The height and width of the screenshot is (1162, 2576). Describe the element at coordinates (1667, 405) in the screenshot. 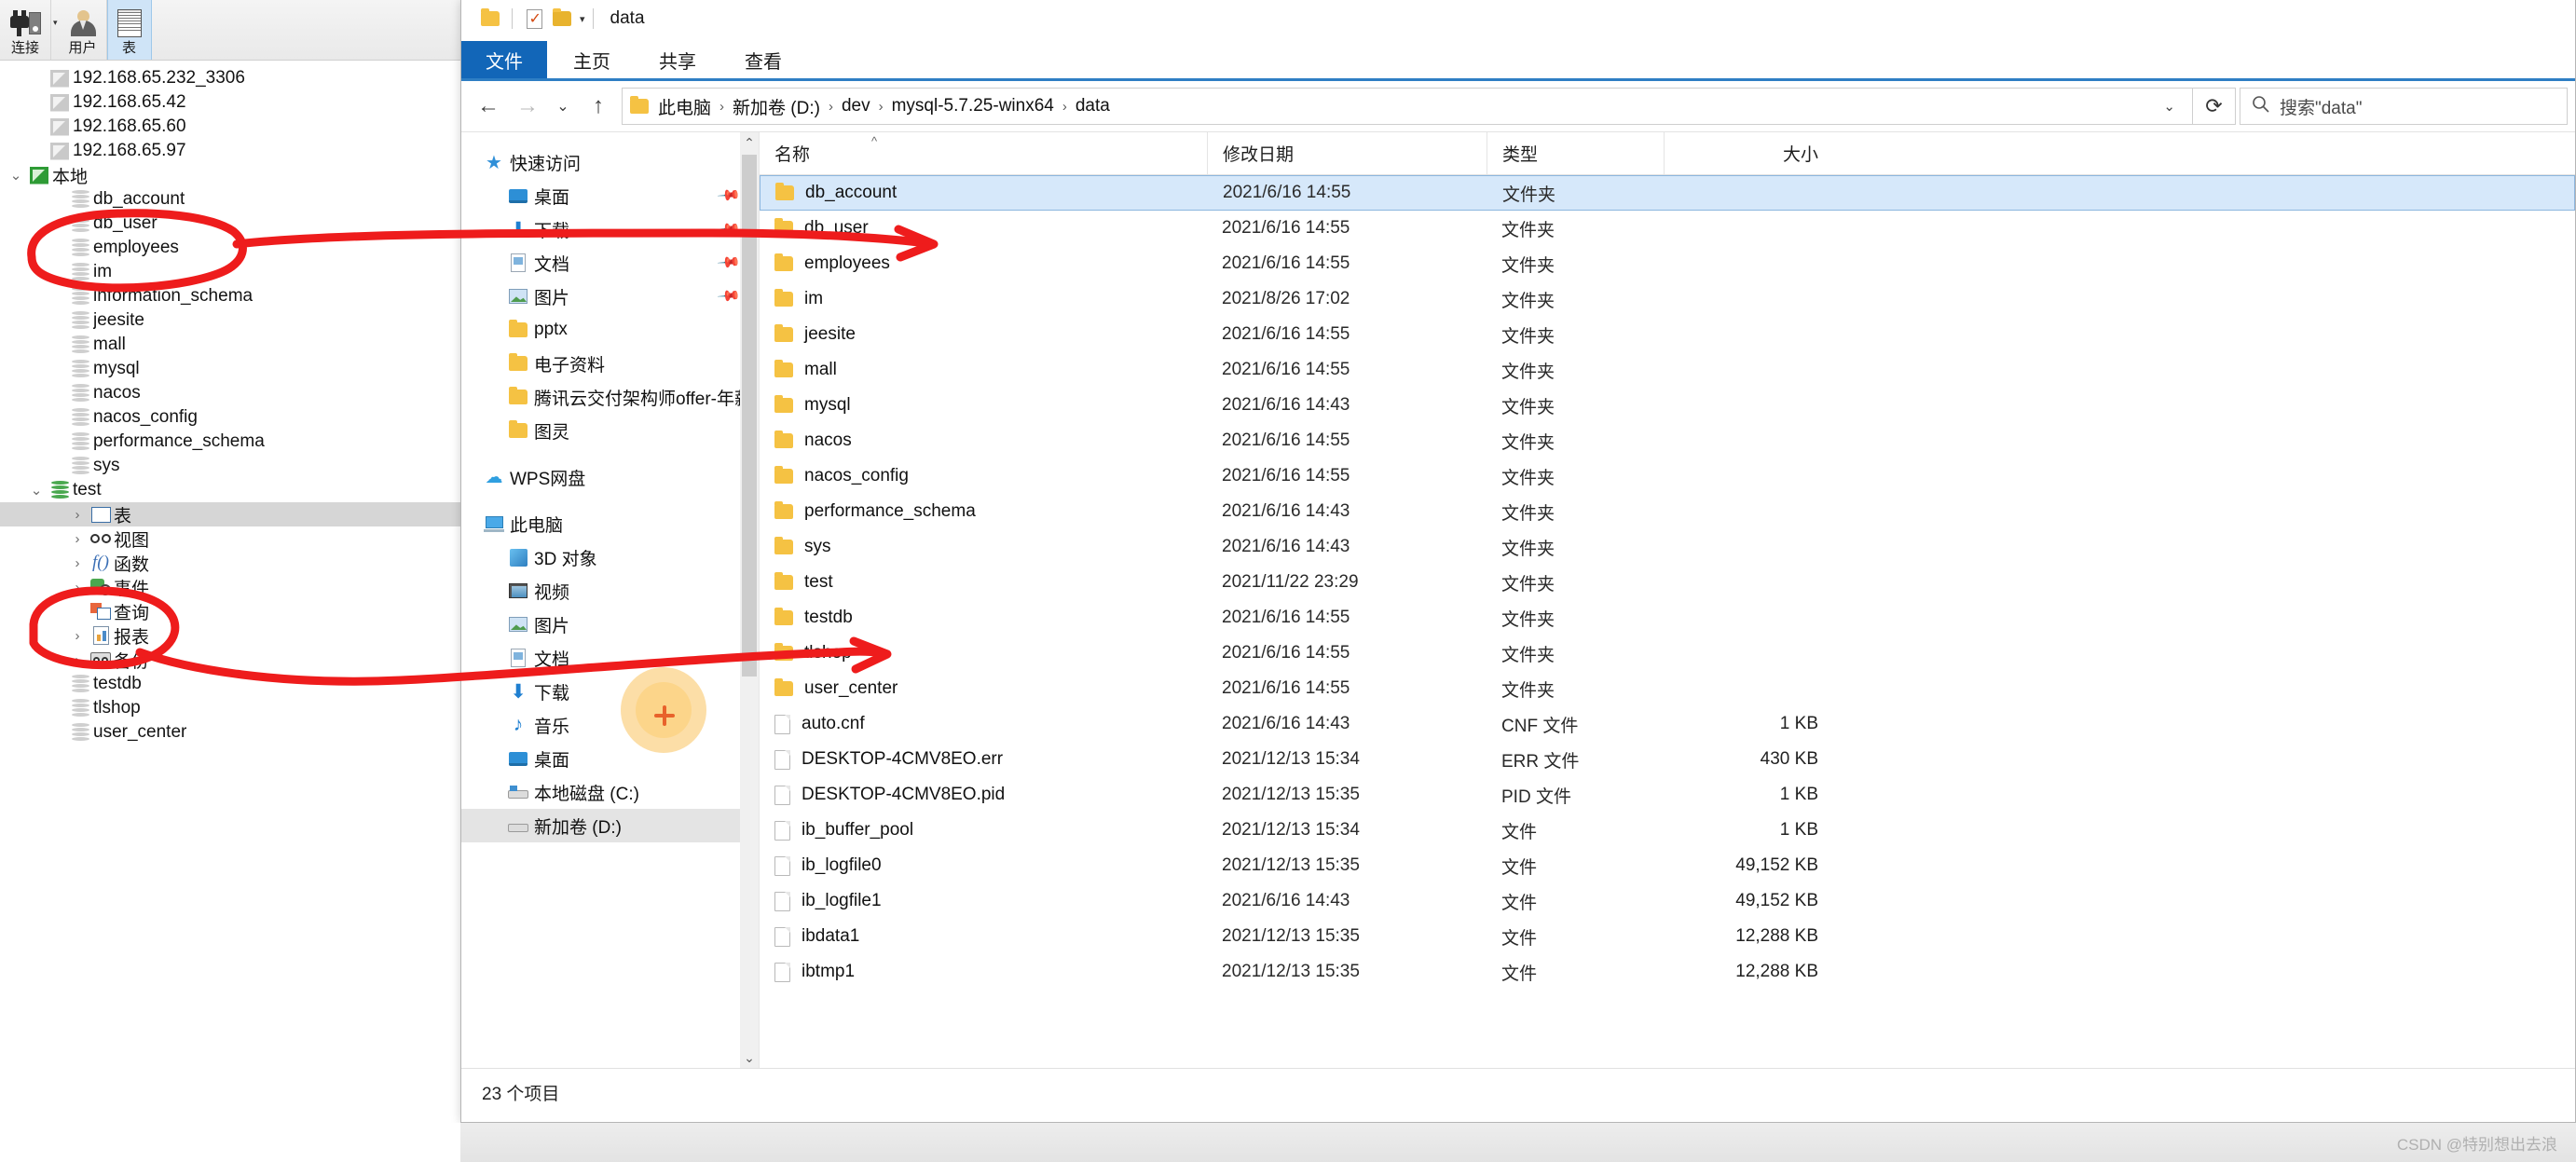

I see `file-row: mysql 2021/6/16 14:43 文件夹` at that location.